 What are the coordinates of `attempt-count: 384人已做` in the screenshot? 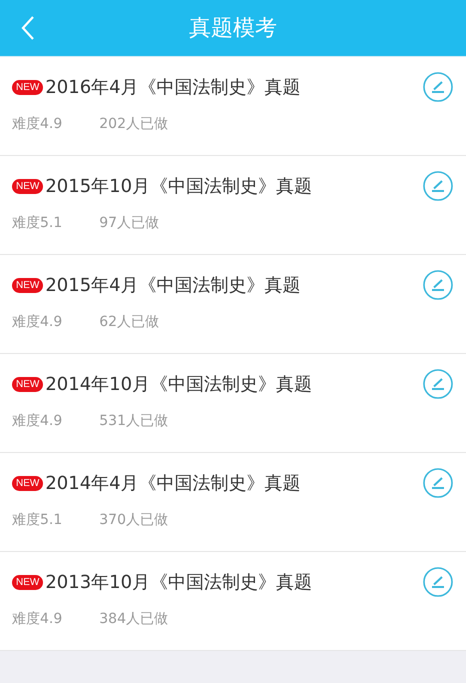 It's located at (133, 619).